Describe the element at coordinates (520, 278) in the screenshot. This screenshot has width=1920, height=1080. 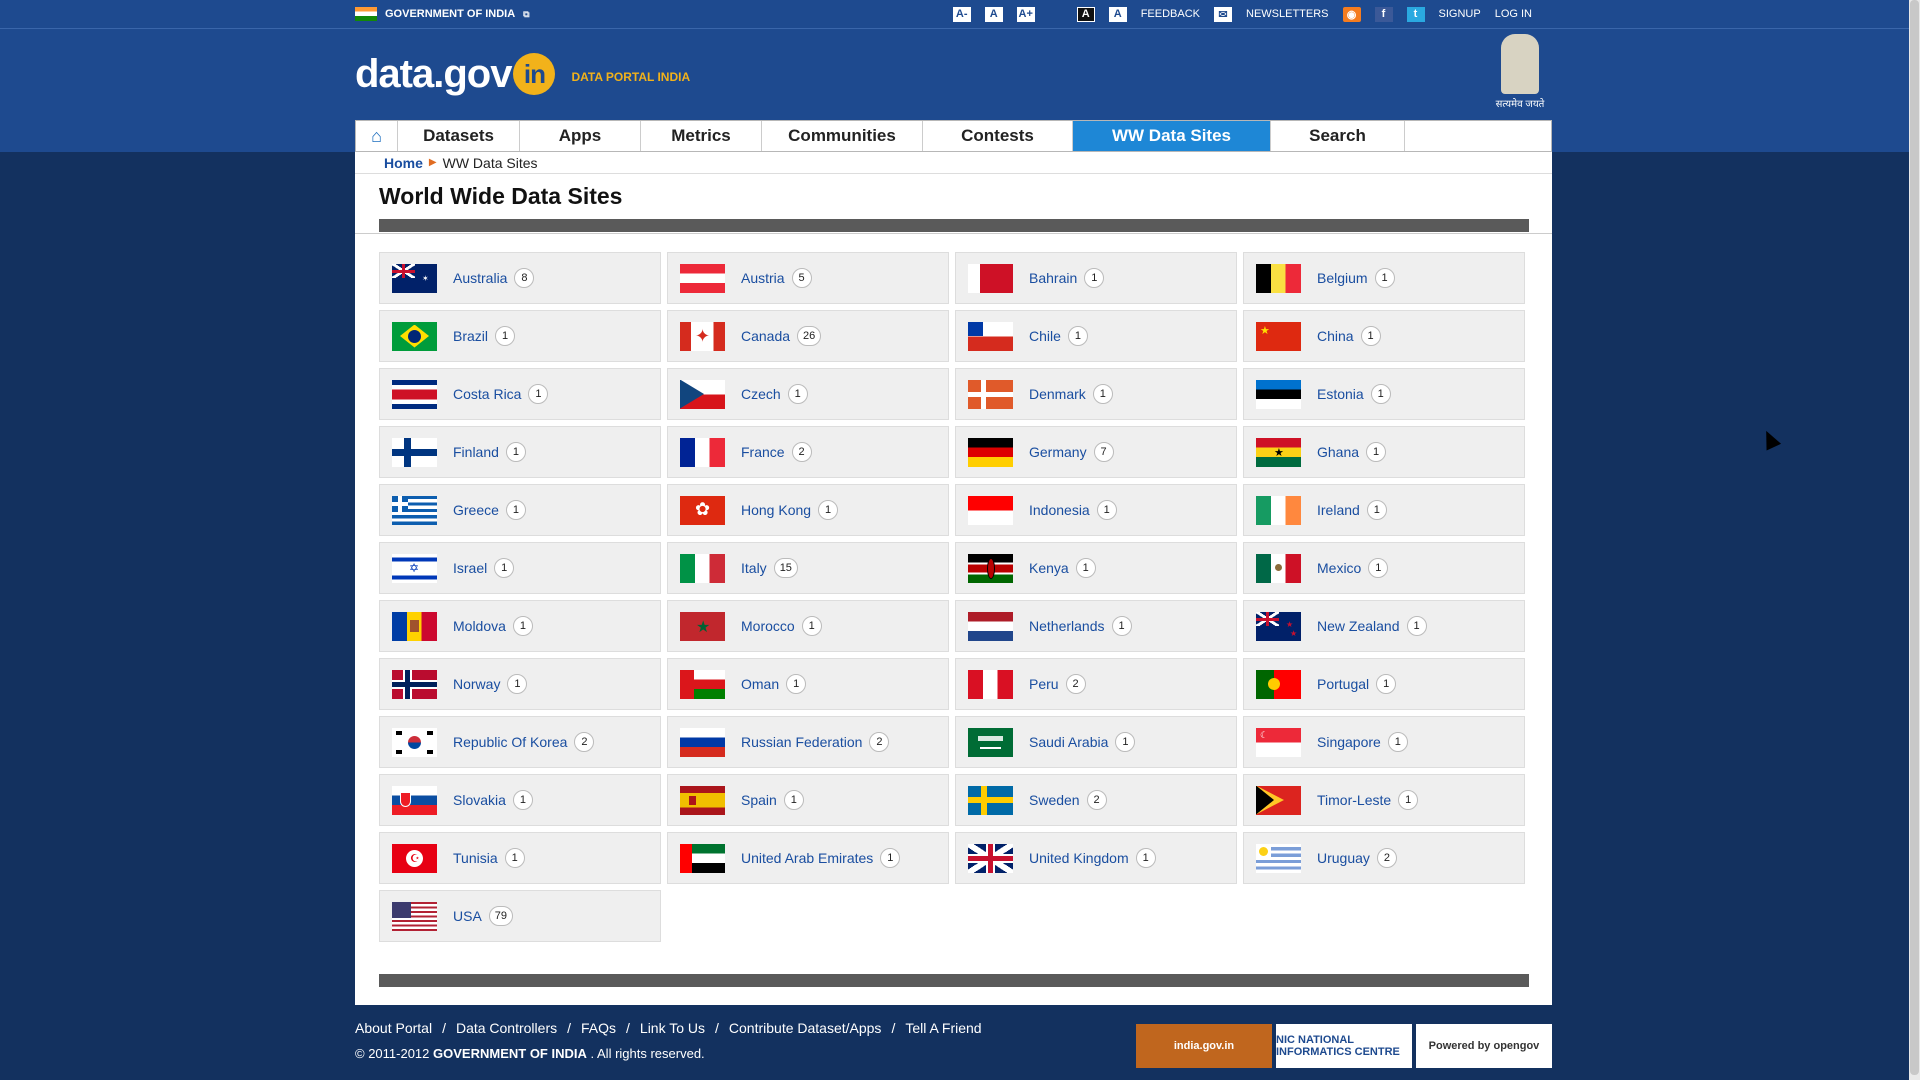
I see `country-item: ✶ Australia 8` at that location.